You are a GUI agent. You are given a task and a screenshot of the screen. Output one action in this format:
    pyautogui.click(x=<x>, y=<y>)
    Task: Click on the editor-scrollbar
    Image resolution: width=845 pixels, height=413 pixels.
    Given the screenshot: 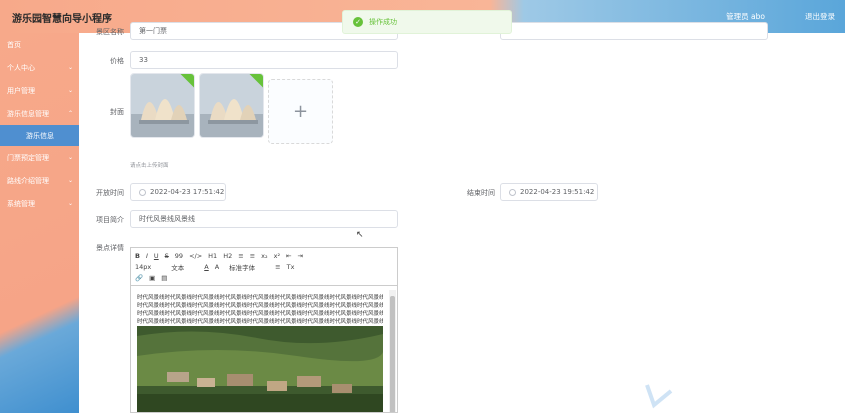 What is the action you would take?
    pyautogui.click(x=392, y=351)
    